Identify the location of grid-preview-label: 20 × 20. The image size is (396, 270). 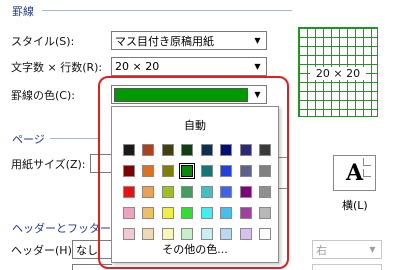
(338, 73).